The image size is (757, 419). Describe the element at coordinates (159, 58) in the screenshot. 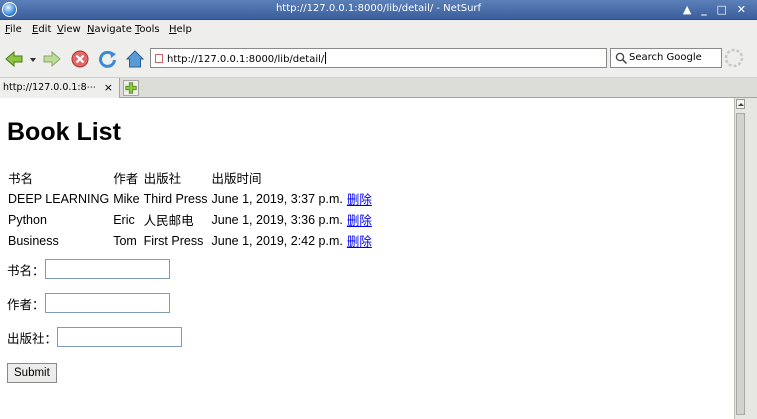

I see `page-favicon-icon` at that location.